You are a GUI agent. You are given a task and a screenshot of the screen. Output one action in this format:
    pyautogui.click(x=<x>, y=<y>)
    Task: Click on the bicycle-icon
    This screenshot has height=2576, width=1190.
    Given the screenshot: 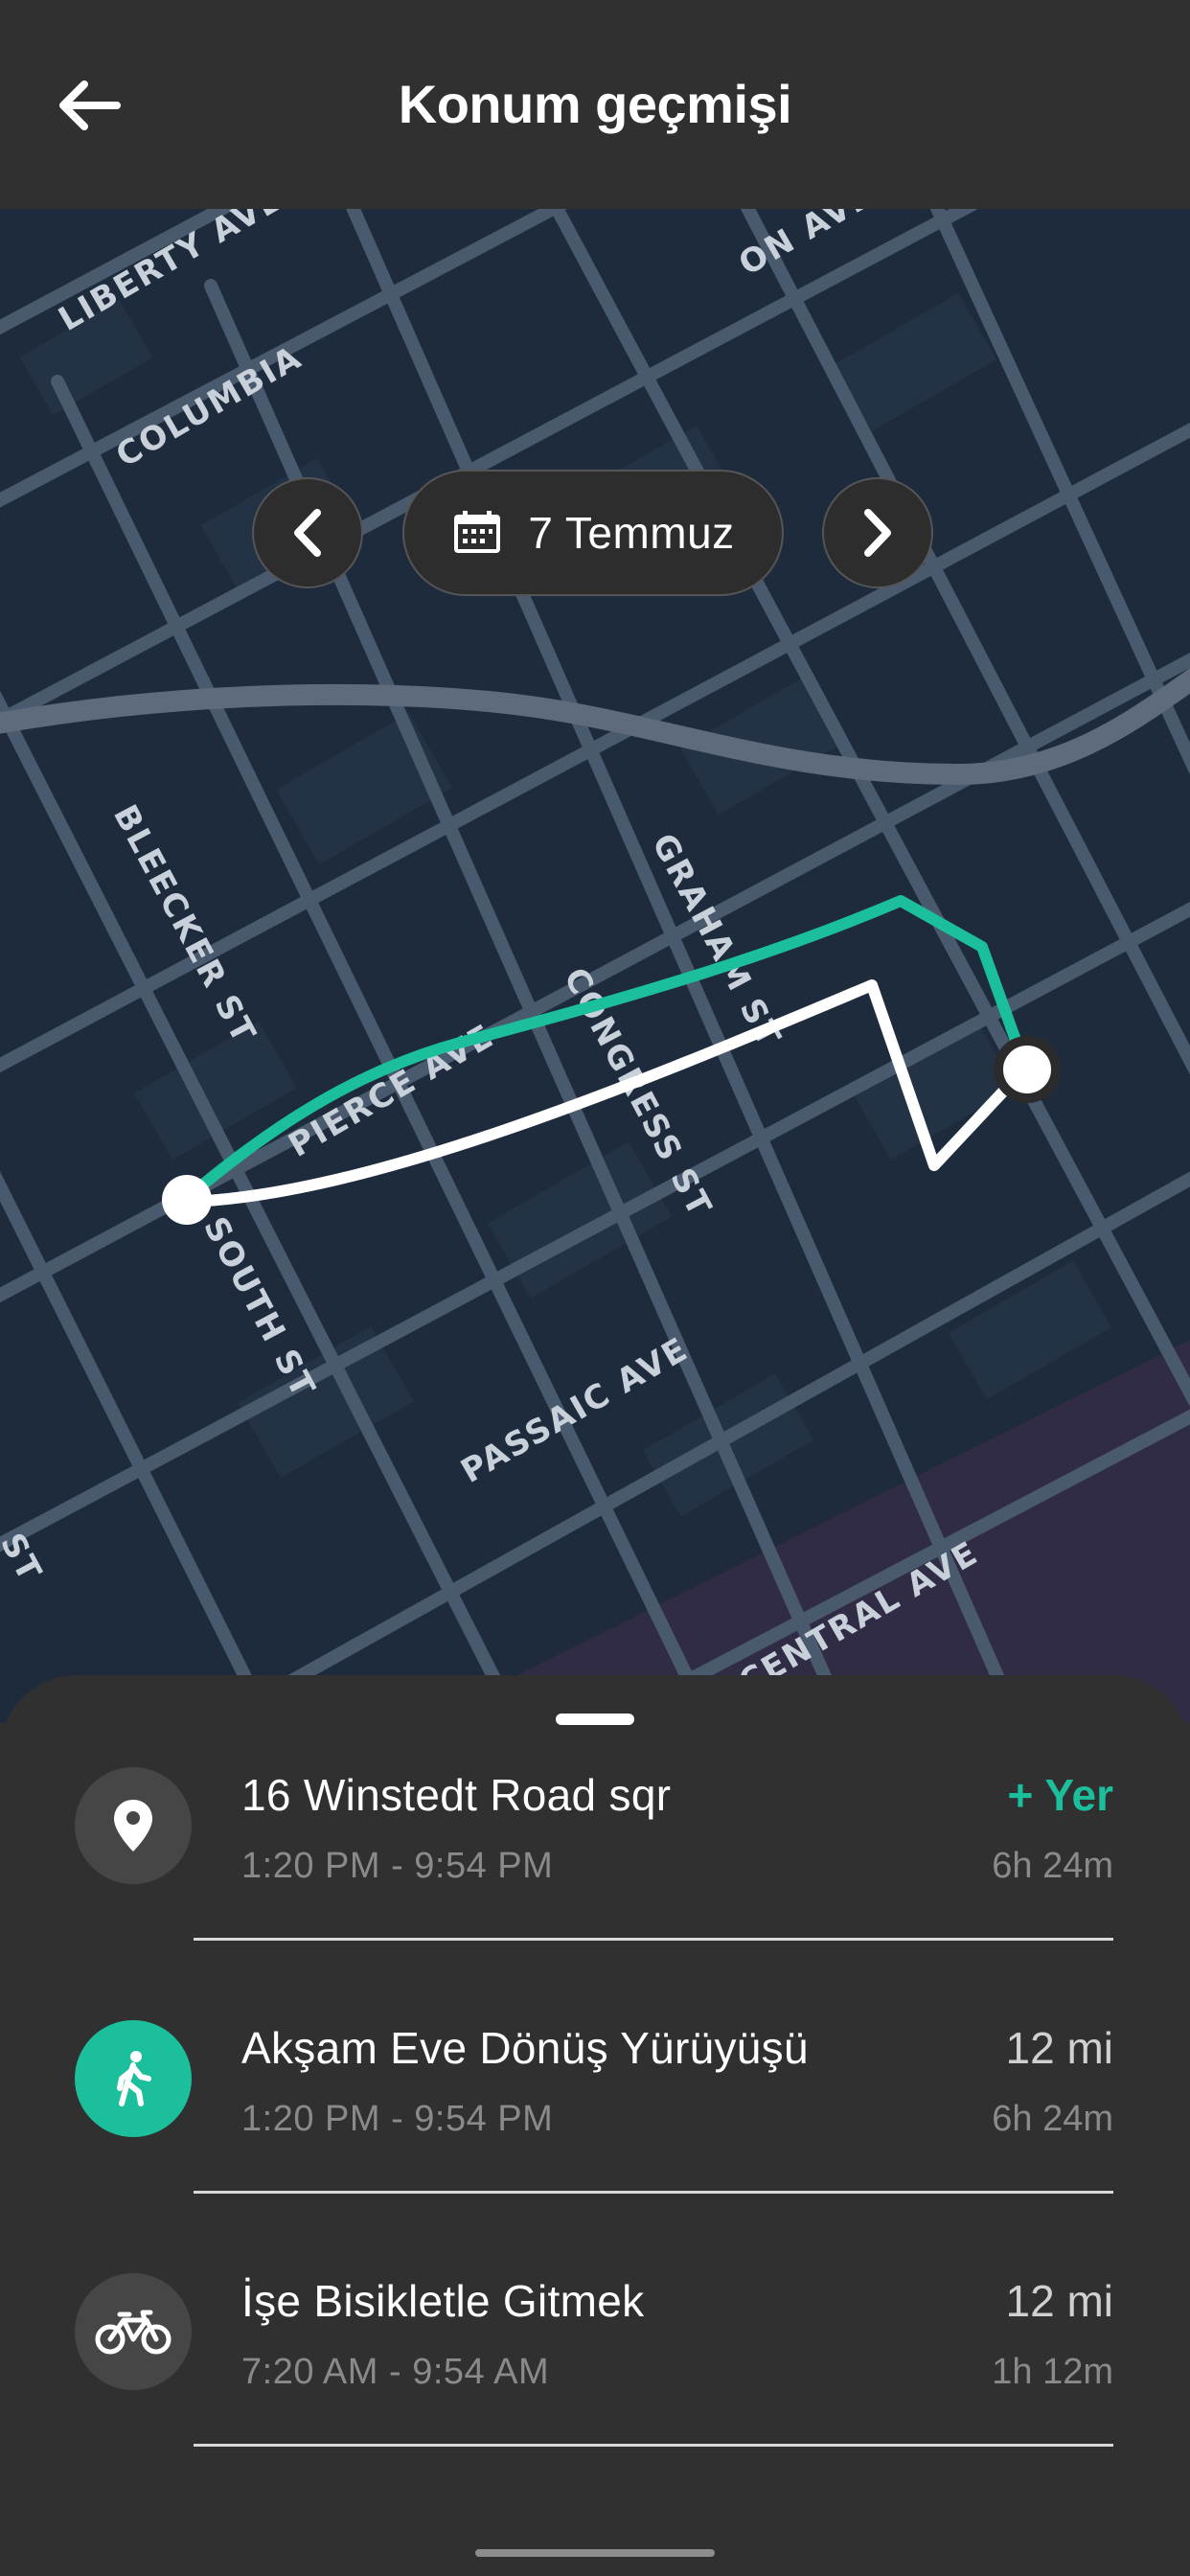 What is the action you would take?
    pyautogui.click(x=133, y=2331)
    